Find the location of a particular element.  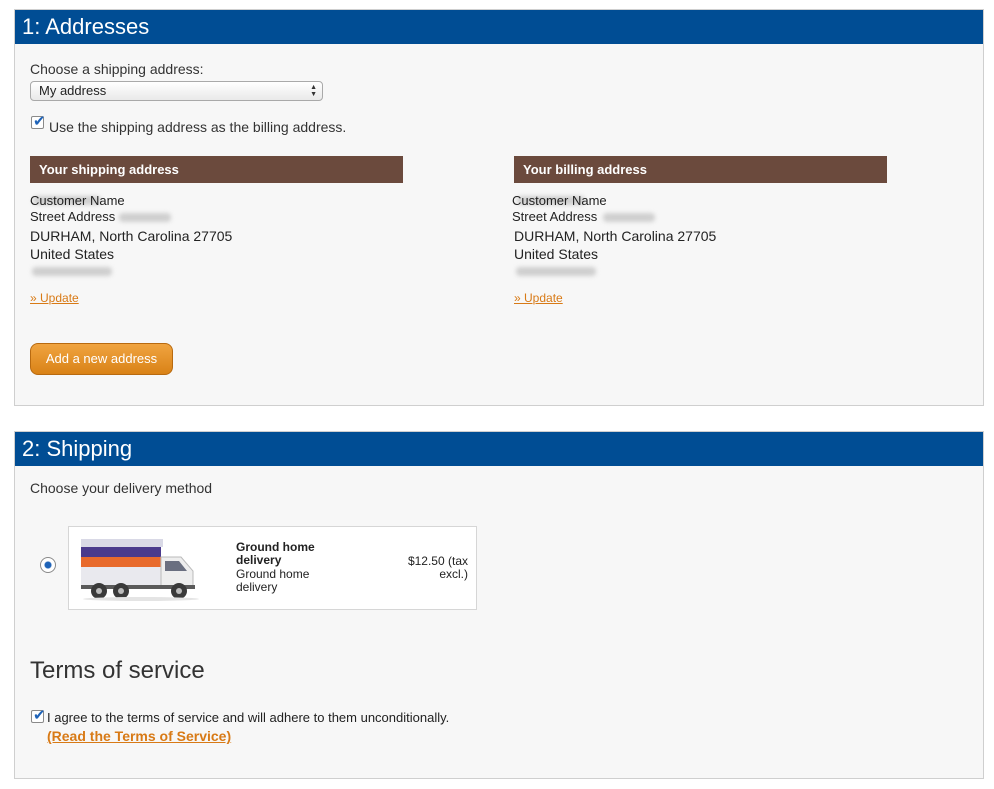

shipping-address-select: My address ▲ ▼ is located at coordinates (176, 91).